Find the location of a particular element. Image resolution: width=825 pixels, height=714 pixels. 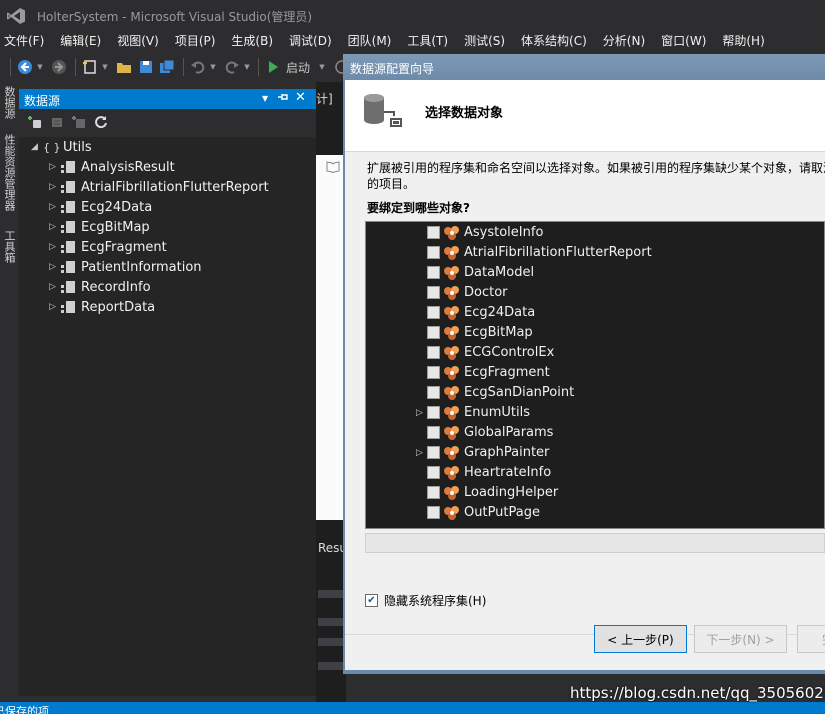

menu-test: 测试(S) is located at coordinates (482, 41).